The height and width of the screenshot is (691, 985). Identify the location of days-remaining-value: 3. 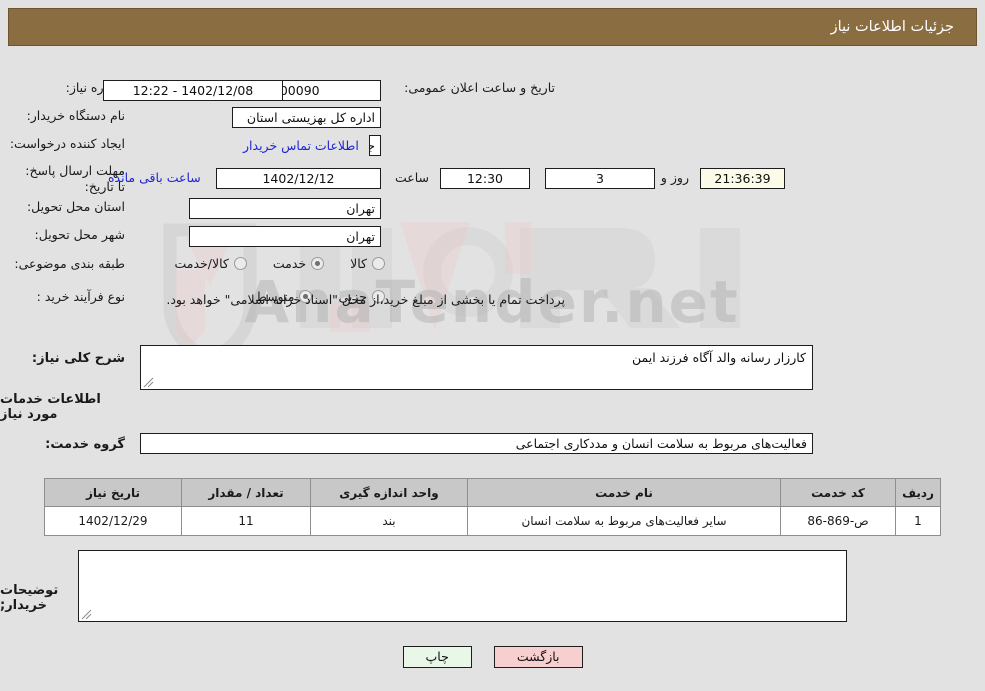
(600, 178).